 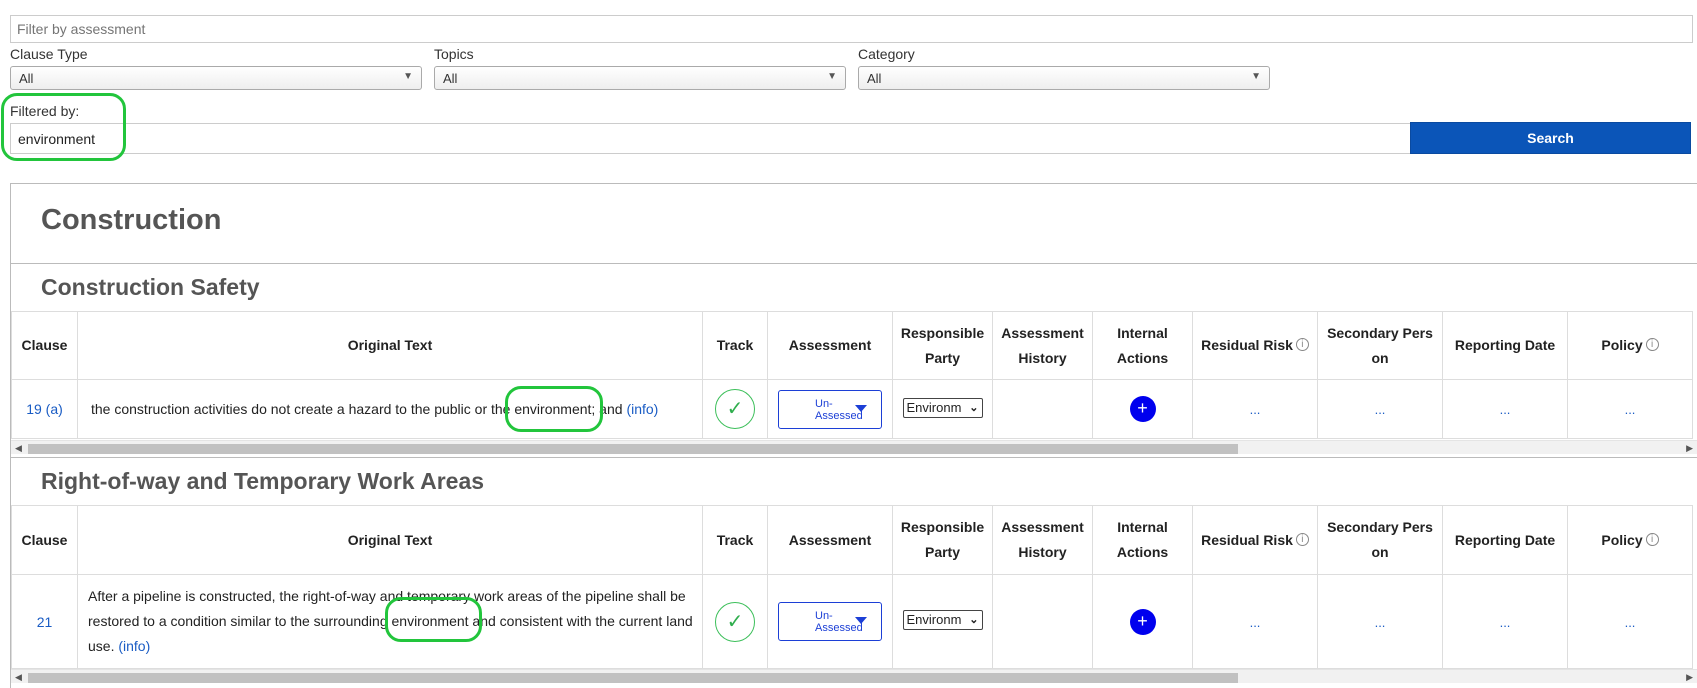 What do you see at coordinates (640, 78) in the screenshot?
I see `topics-select: All ▼` at bounding box center [640, 78].